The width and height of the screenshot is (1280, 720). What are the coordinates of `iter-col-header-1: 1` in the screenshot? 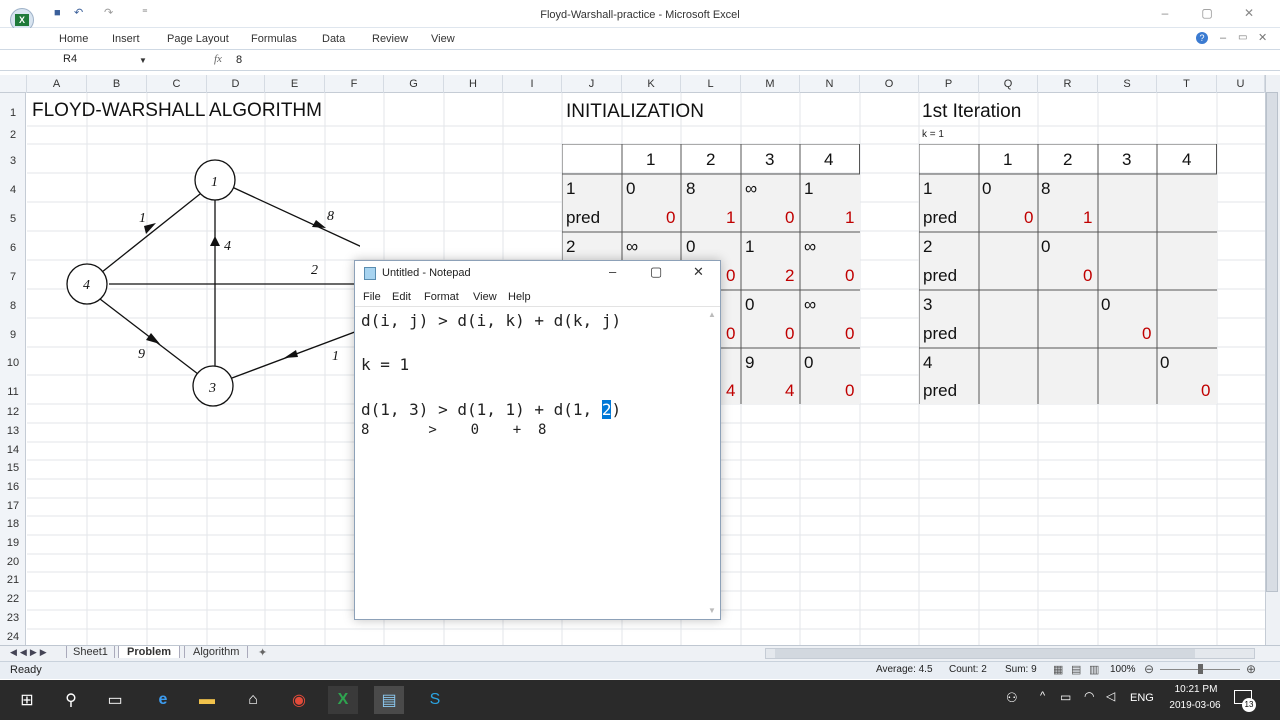 It's located at (1007, 160).